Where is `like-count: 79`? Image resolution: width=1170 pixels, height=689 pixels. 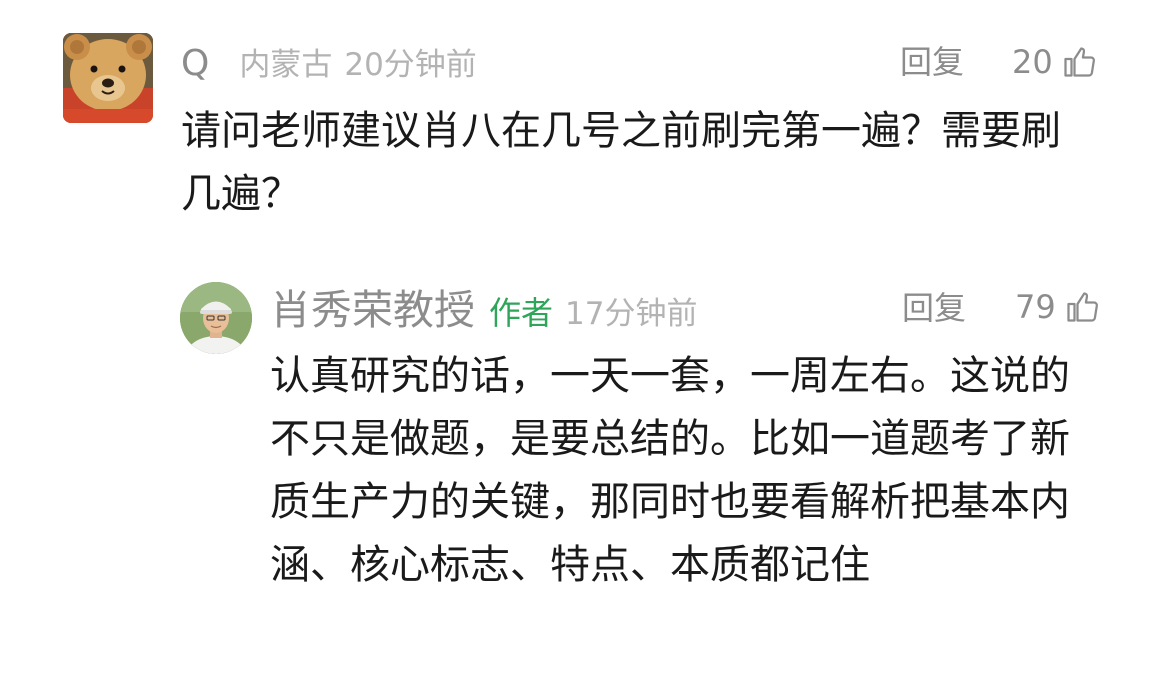 like-count: 79 is located at coordinates (1035, 307).